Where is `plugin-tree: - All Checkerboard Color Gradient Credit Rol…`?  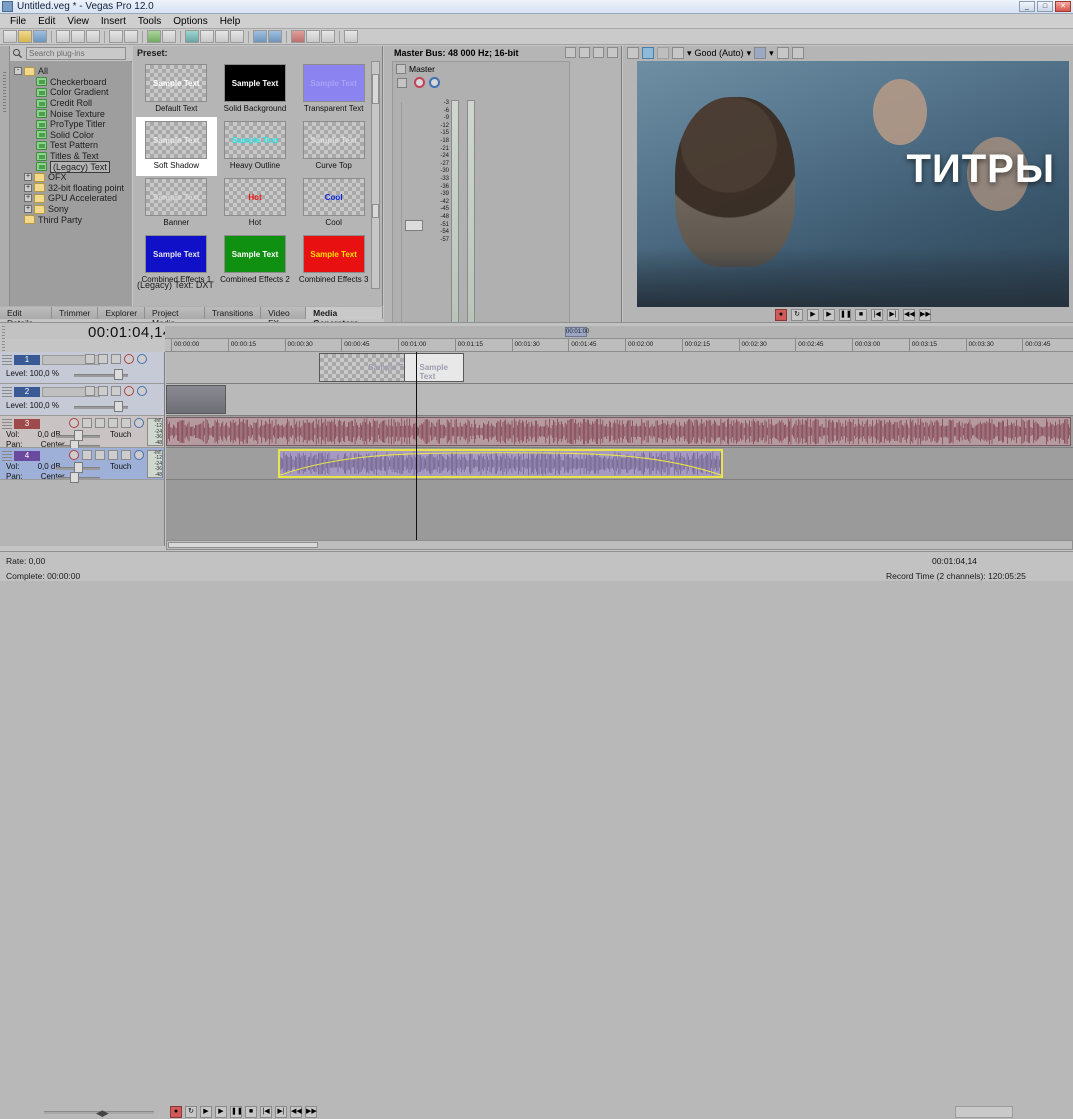
plugin-tree: - All Checkerboard Color Gradient Credit Rol… is located at coordinates (71, 184).